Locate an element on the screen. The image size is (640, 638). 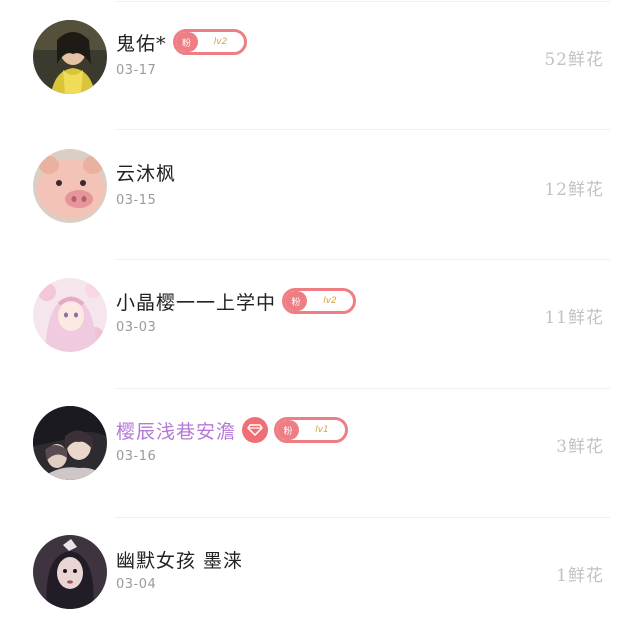
flower-count: 12鲜花 is located at coordinates (574, 190).